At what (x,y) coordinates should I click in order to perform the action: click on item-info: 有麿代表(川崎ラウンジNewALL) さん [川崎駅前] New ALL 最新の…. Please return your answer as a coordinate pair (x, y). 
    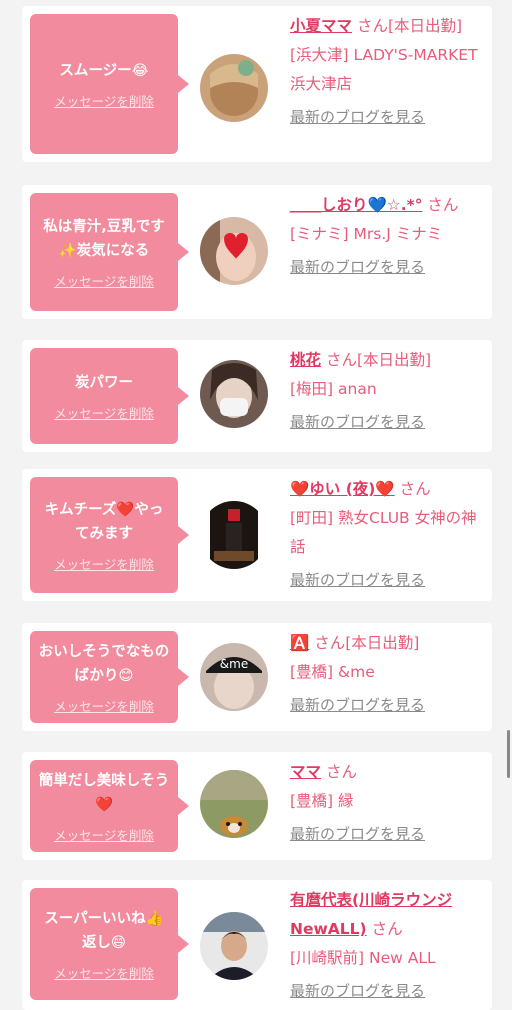
    Looking at the image, I should click on (388, 946).